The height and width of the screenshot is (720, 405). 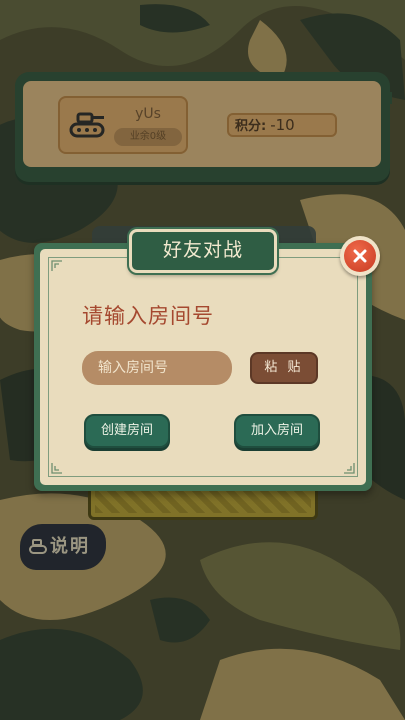 I want to click on join-room-button: 加入房间, so click(x=277, y=431).